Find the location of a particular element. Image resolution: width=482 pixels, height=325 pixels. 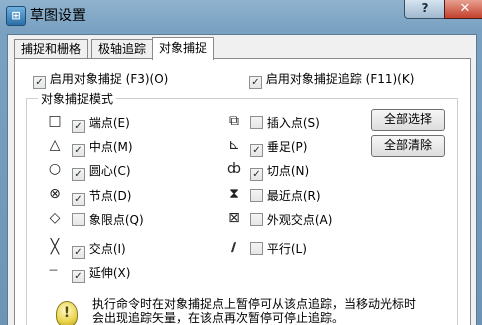

mode-endpoint: ✓ 端点(E) is located at coordinates (101, 123).